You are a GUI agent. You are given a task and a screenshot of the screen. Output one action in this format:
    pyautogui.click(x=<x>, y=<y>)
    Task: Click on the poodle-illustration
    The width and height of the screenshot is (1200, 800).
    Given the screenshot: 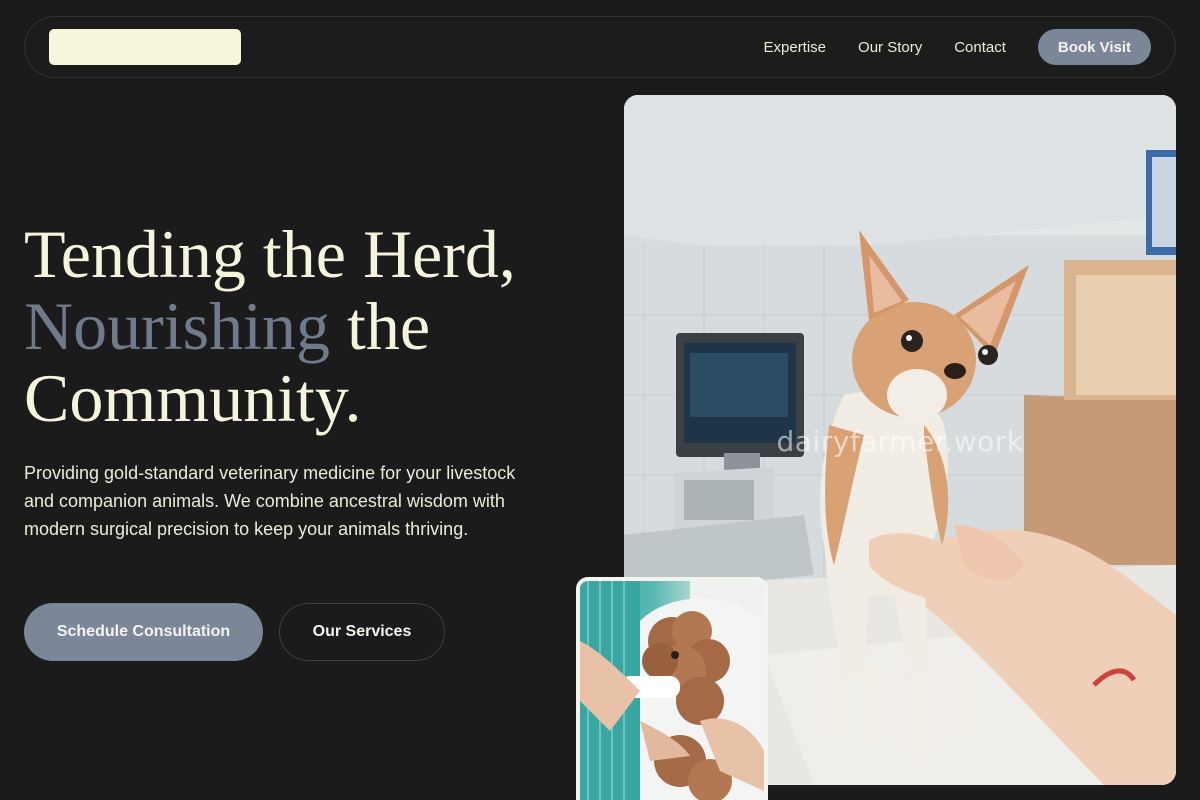 What is the action you would take?
    pyautogui.click(x=672, y=690)
    